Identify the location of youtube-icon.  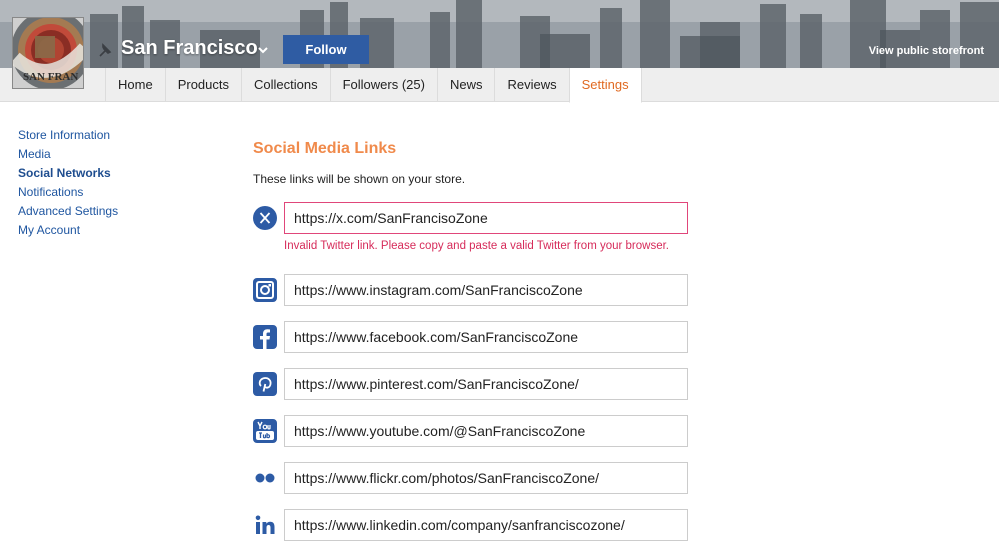
(265, 431).